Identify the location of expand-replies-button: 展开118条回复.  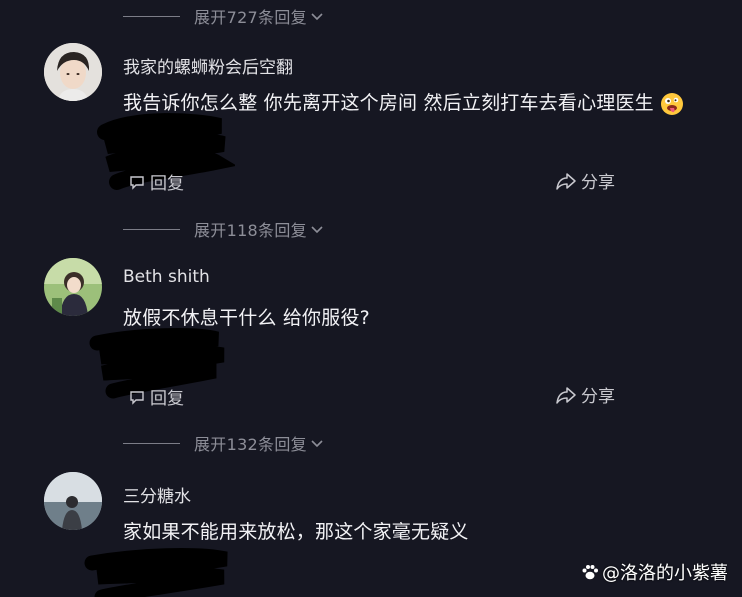
(224, 229).